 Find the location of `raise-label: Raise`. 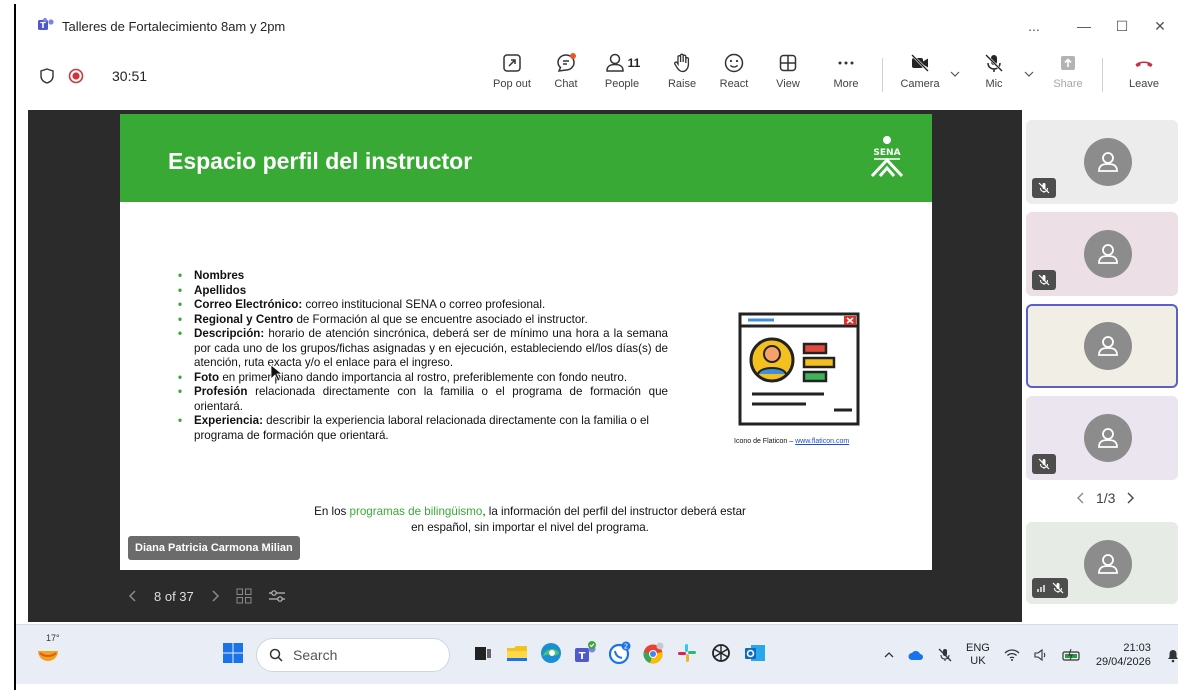

raise-label: Raise is located at coordinates (682, 84).